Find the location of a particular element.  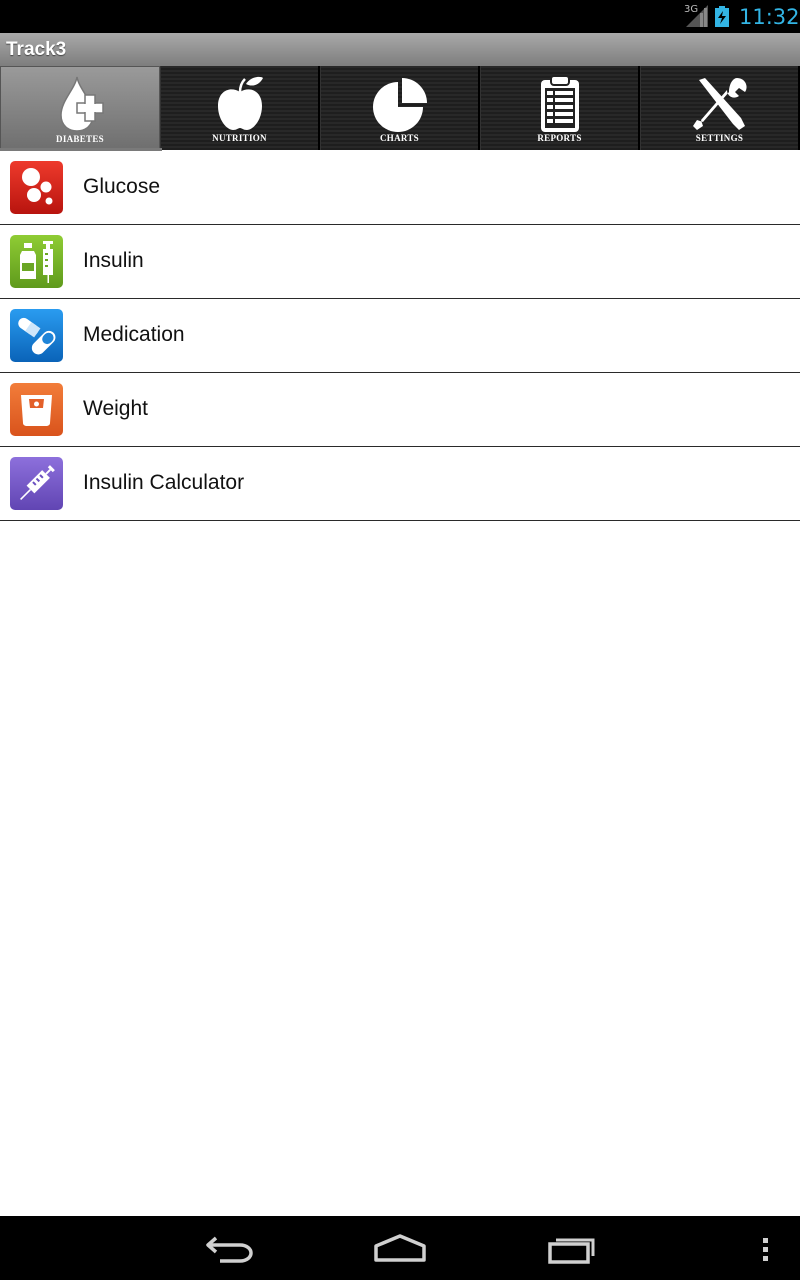

list-item-label: Glucose is located at coordinates (122, 186).